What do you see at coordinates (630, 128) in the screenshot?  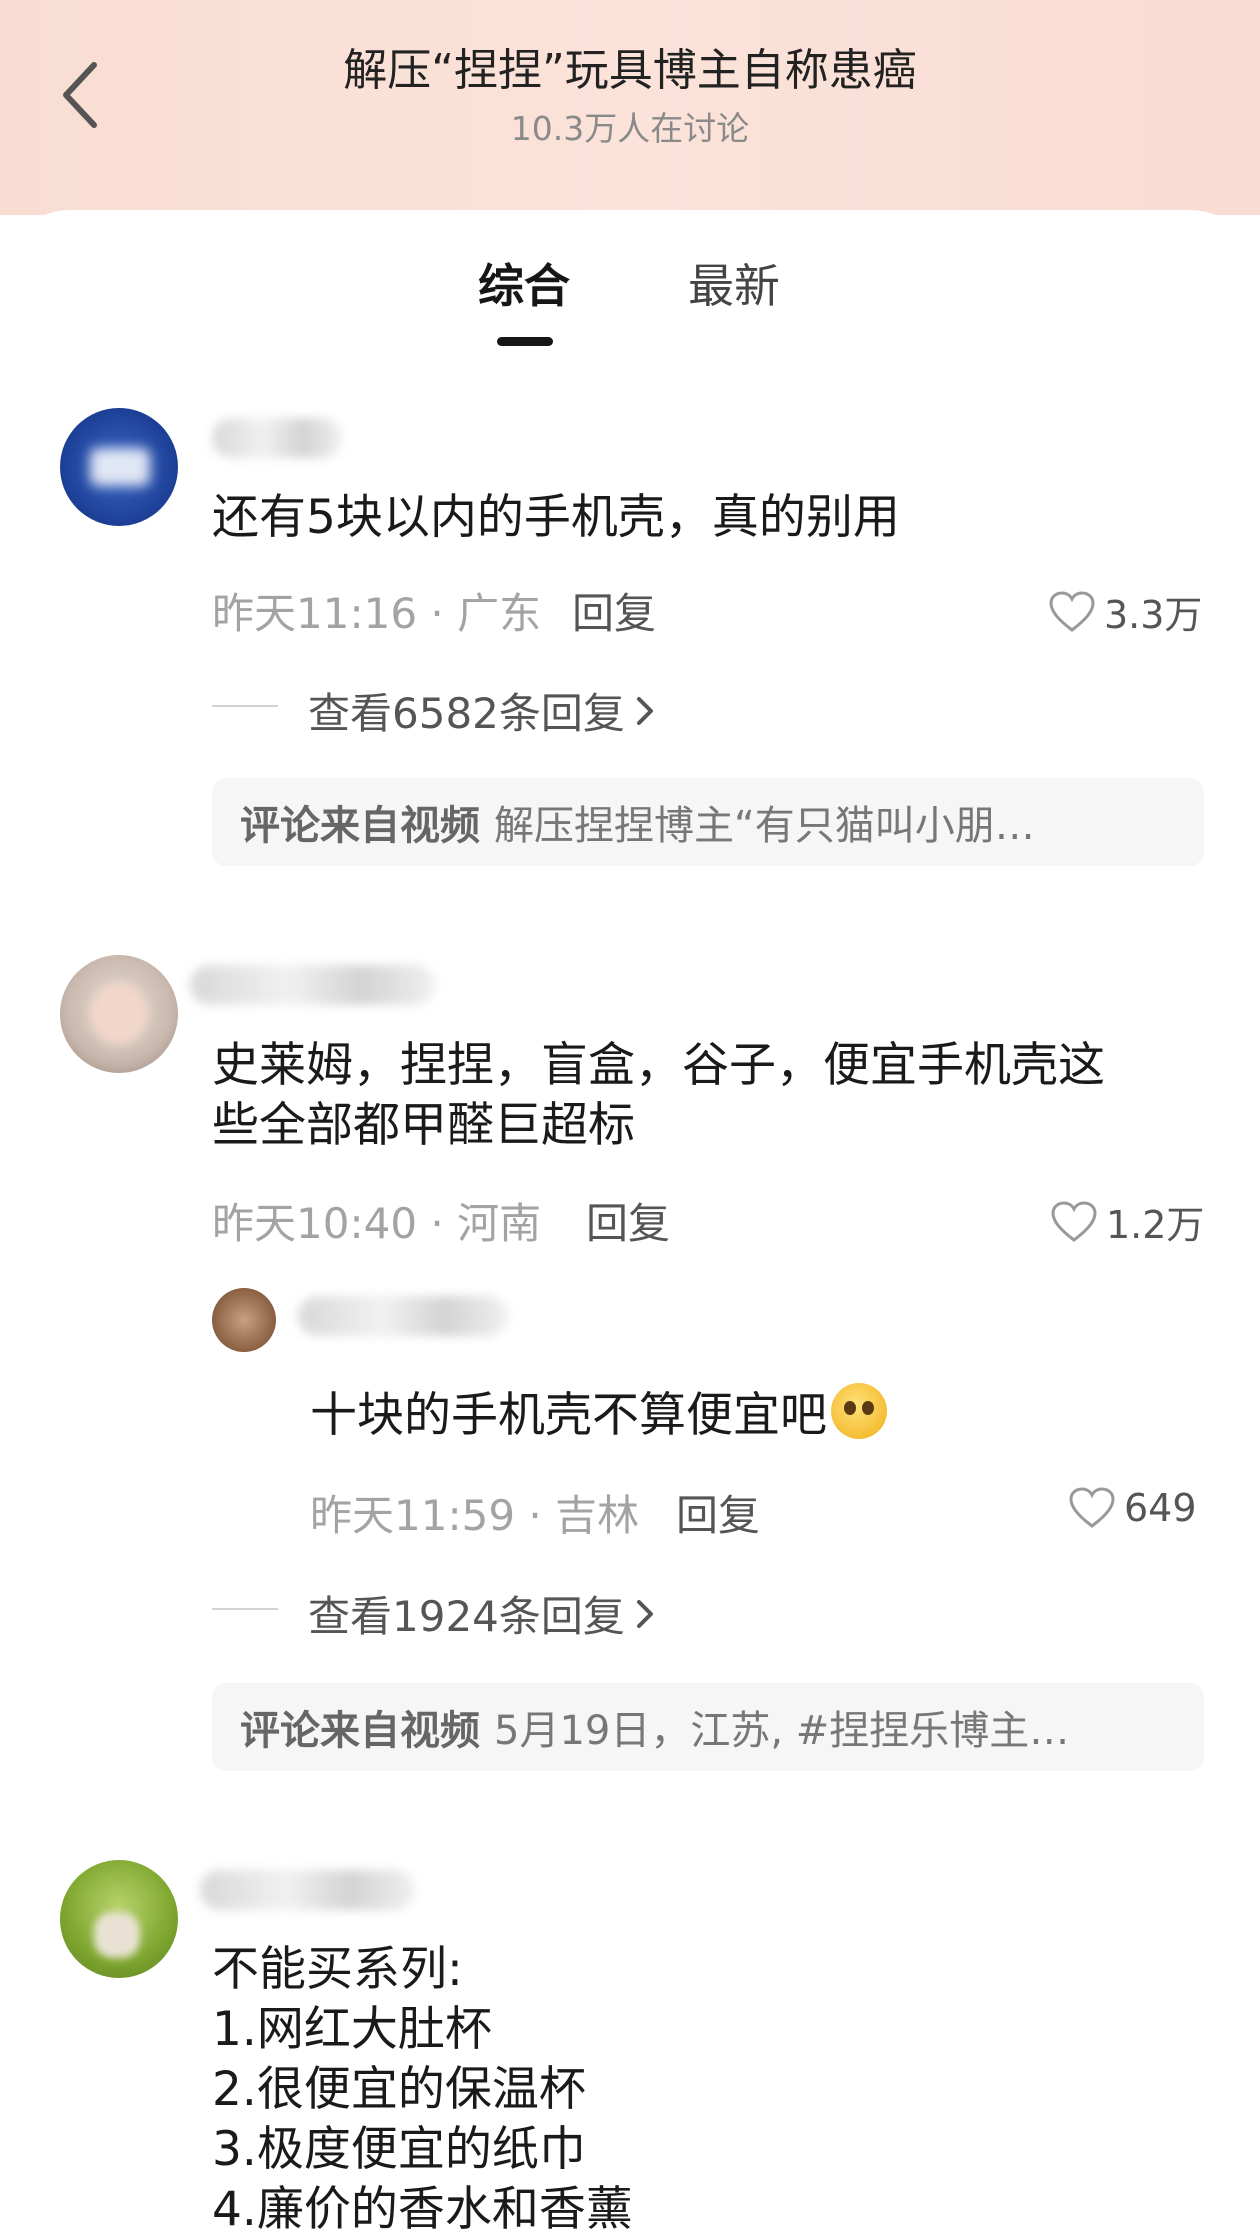 I see `discussion-count: 10.3万人在讨论` at bounding box center [630, 128].